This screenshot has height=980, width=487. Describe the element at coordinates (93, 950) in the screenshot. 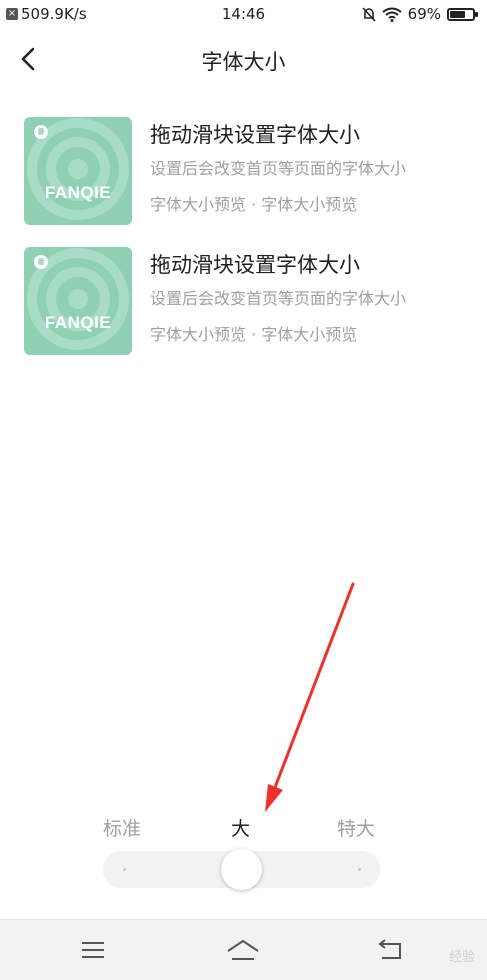

I see `menu-icon` at that location.